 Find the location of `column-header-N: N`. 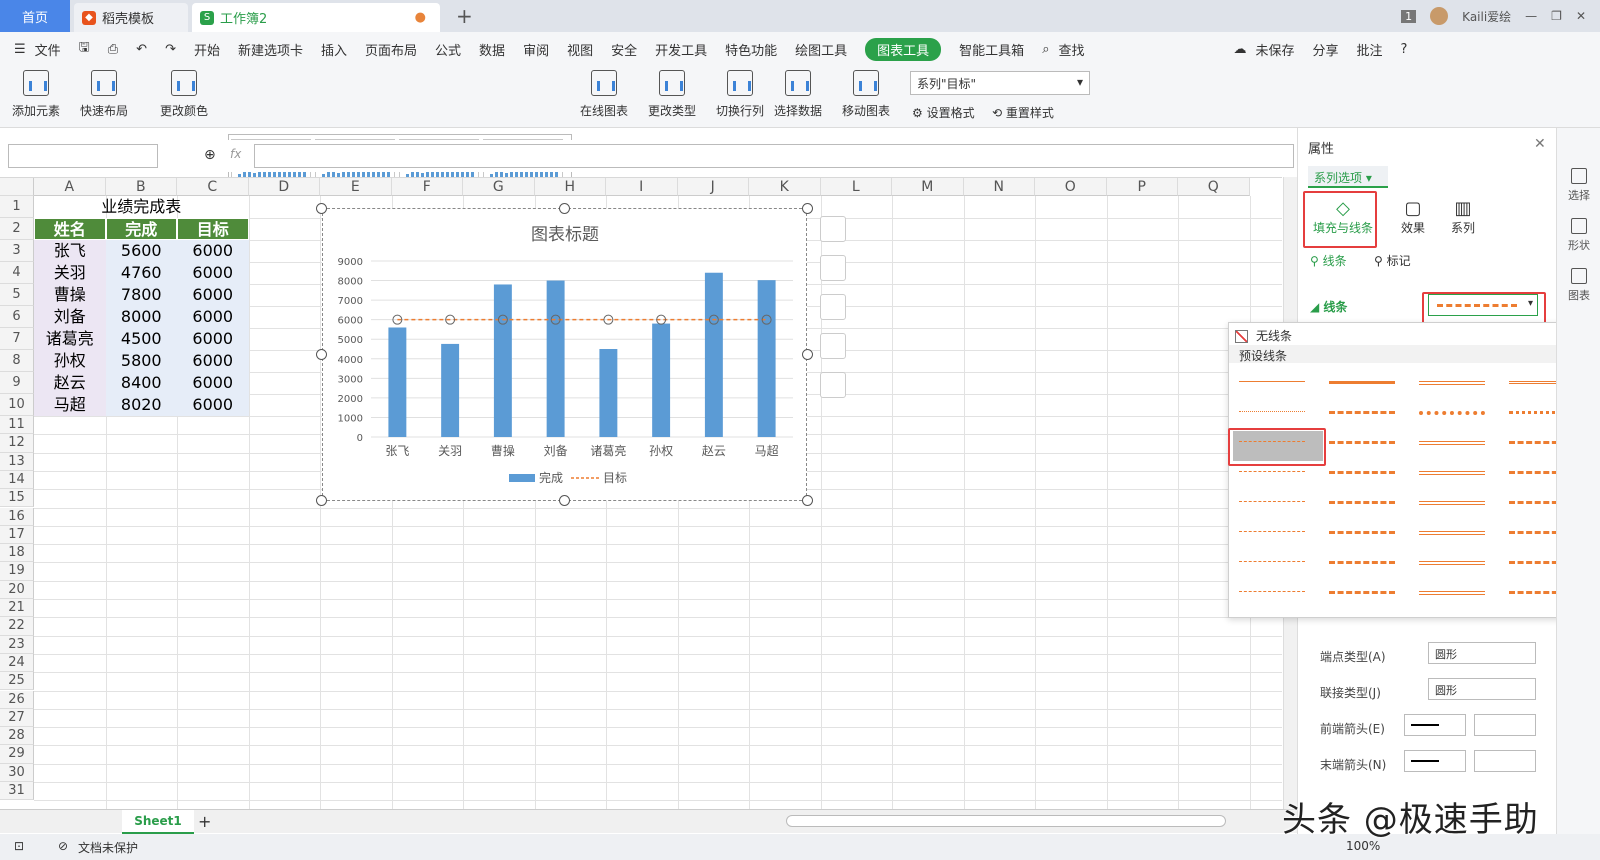

column-header-N: N is located at coordinates (999, 187).